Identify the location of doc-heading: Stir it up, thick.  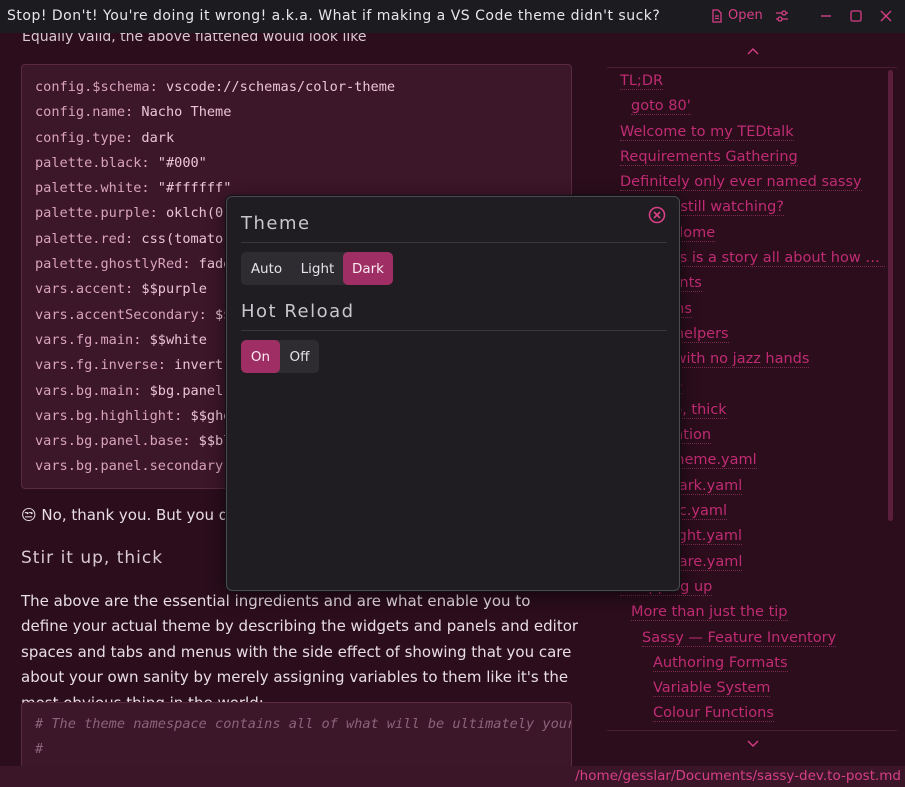
(92, 558).